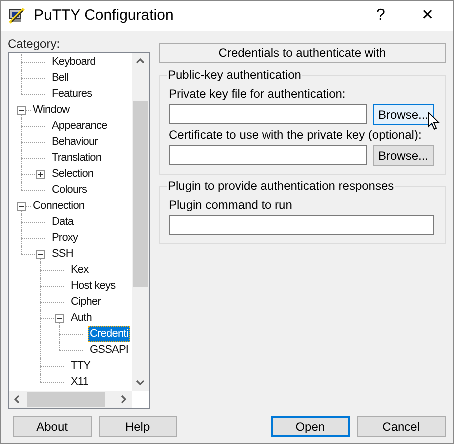  What do you see at coordinates (81, 318) in the screenshot?
I see `tree-item: Auth` at bounding box center [81, 318].